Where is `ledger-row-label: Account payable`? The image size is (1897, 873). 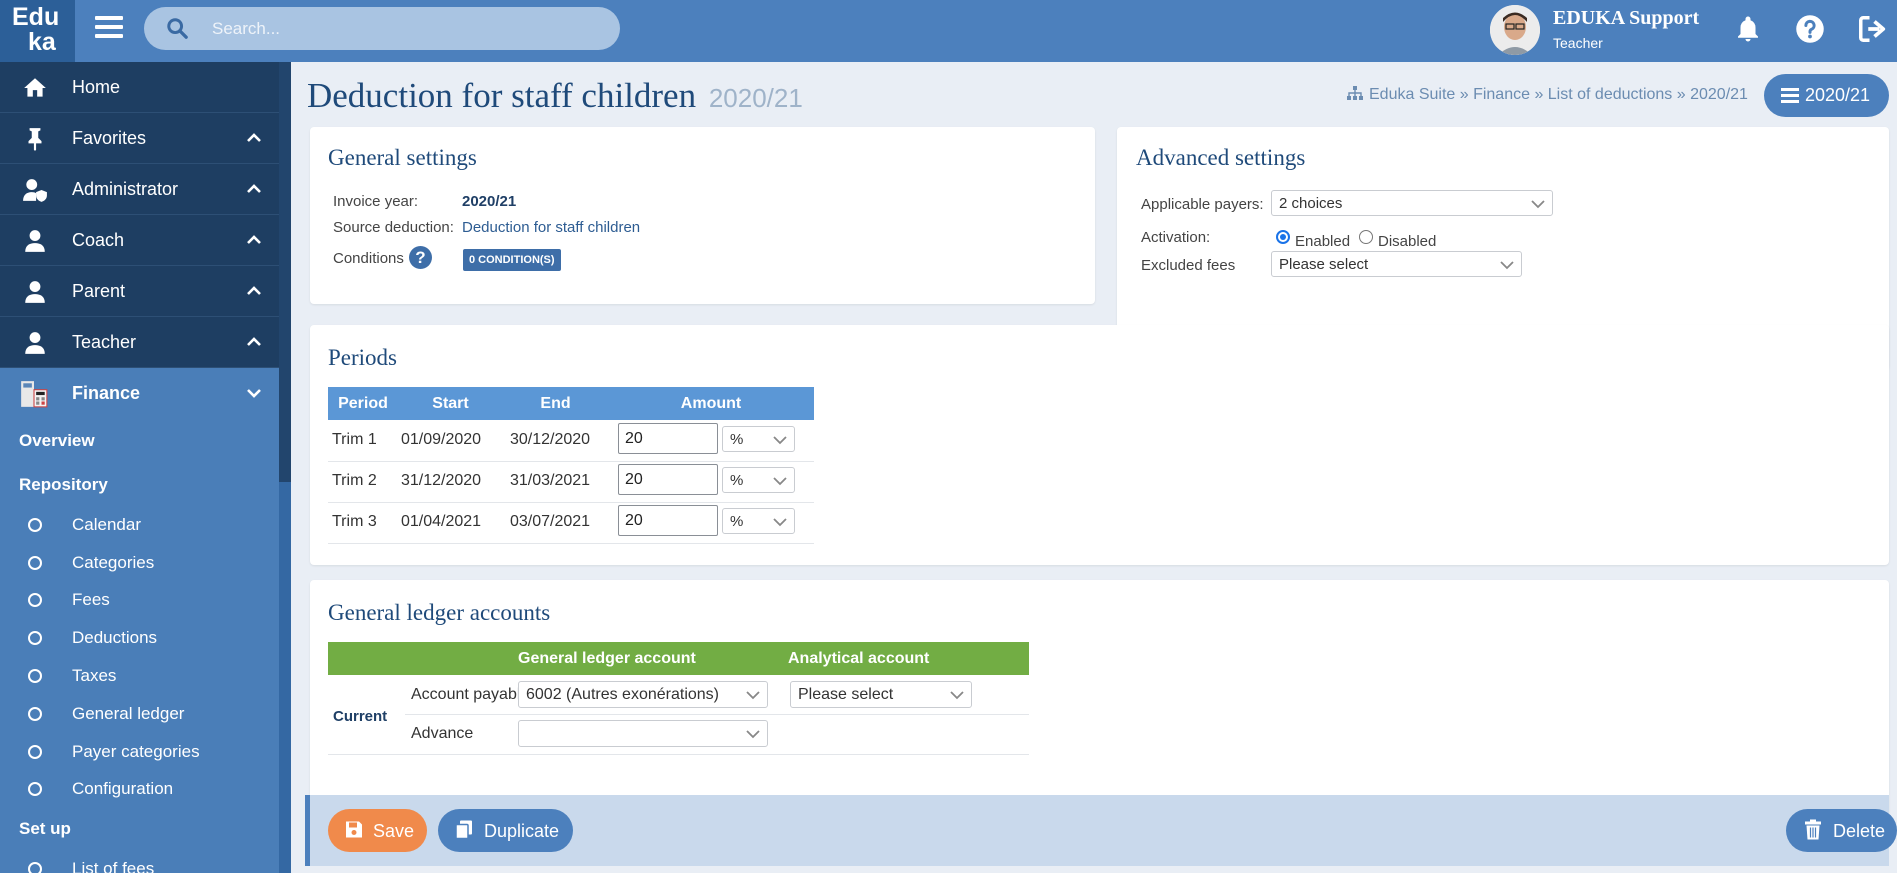
ledger-row-label: Account payable is located at coordinates (470, 694).